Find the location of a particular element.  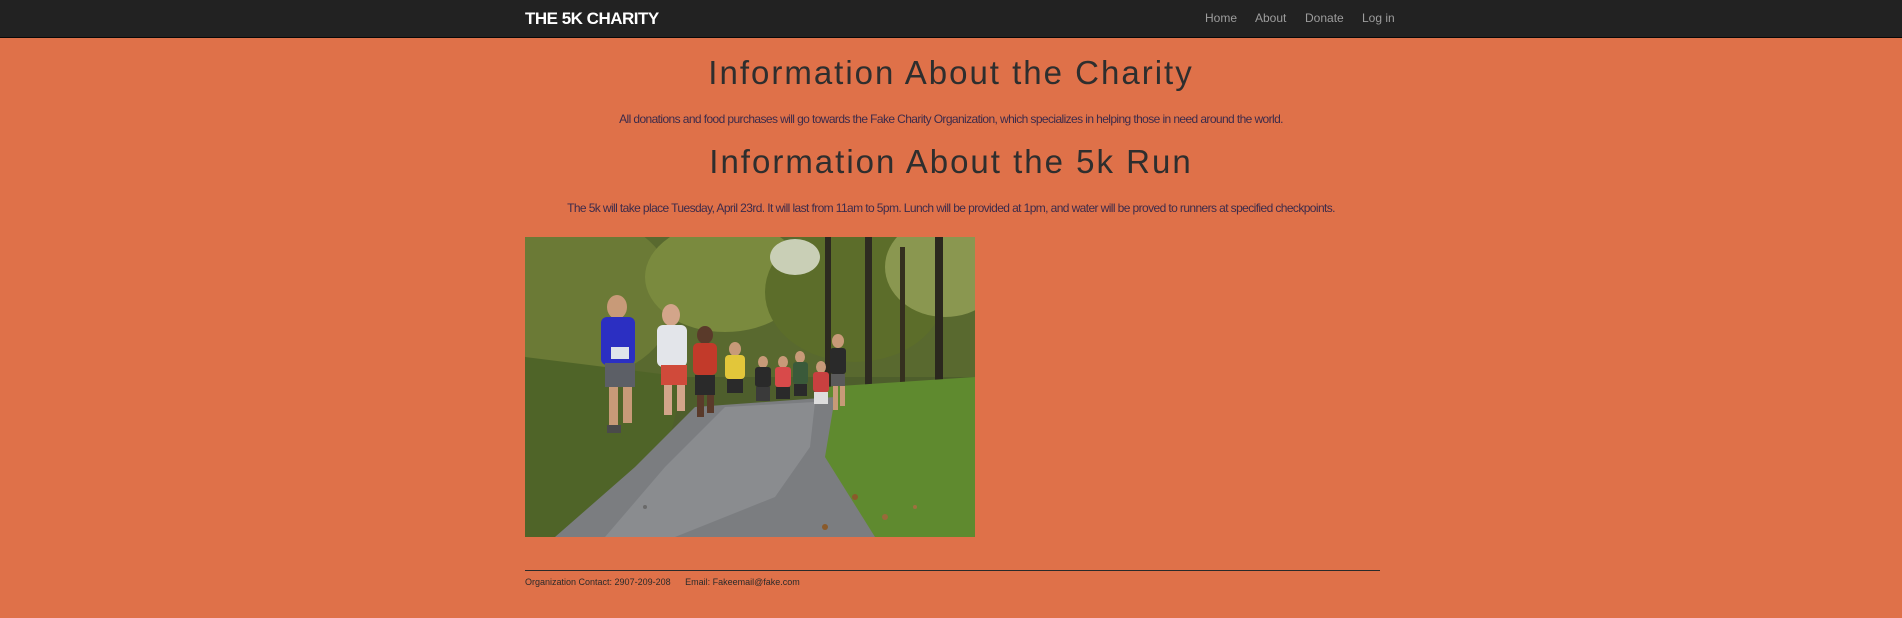

brand-link: THE 5K CHARITY is located at coordinates (592, 19).